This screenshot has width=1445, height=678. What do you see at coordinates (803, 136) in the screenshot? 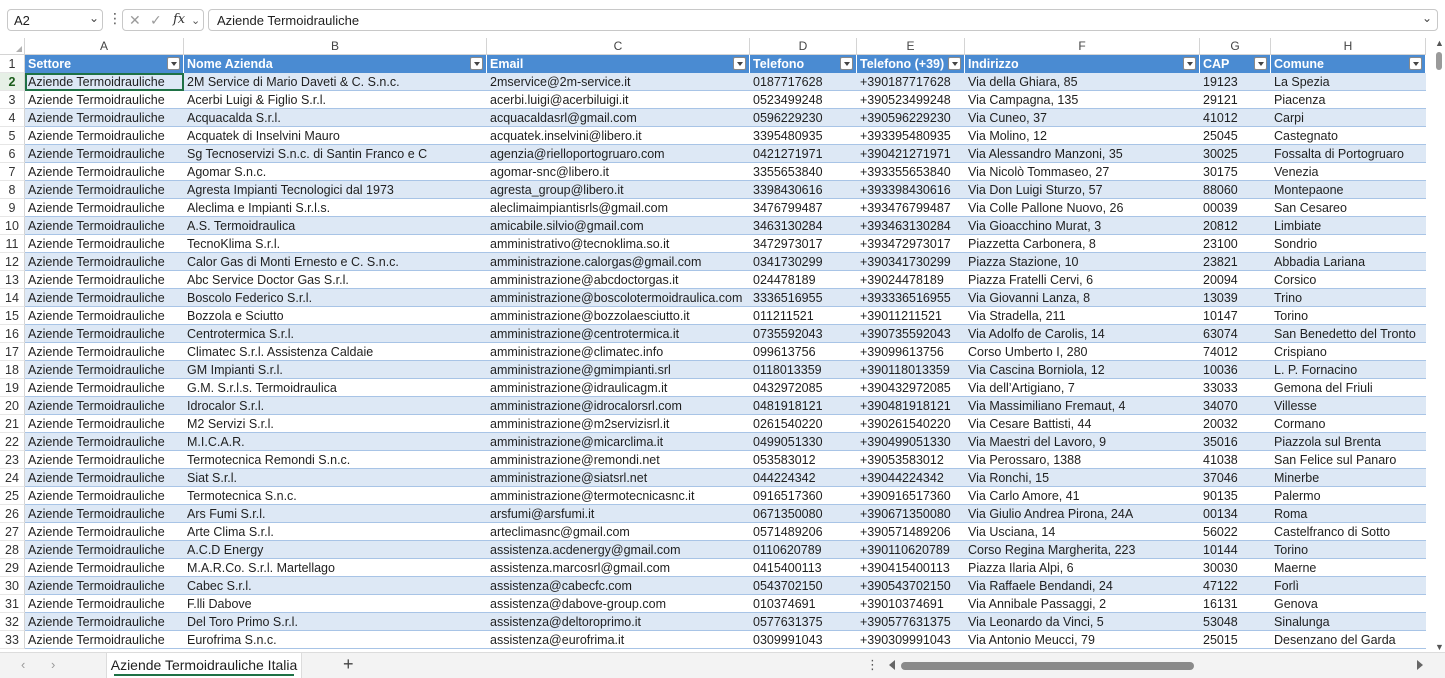
I see `cell-telefono: 3395480935` at bounding box center [803, 136].